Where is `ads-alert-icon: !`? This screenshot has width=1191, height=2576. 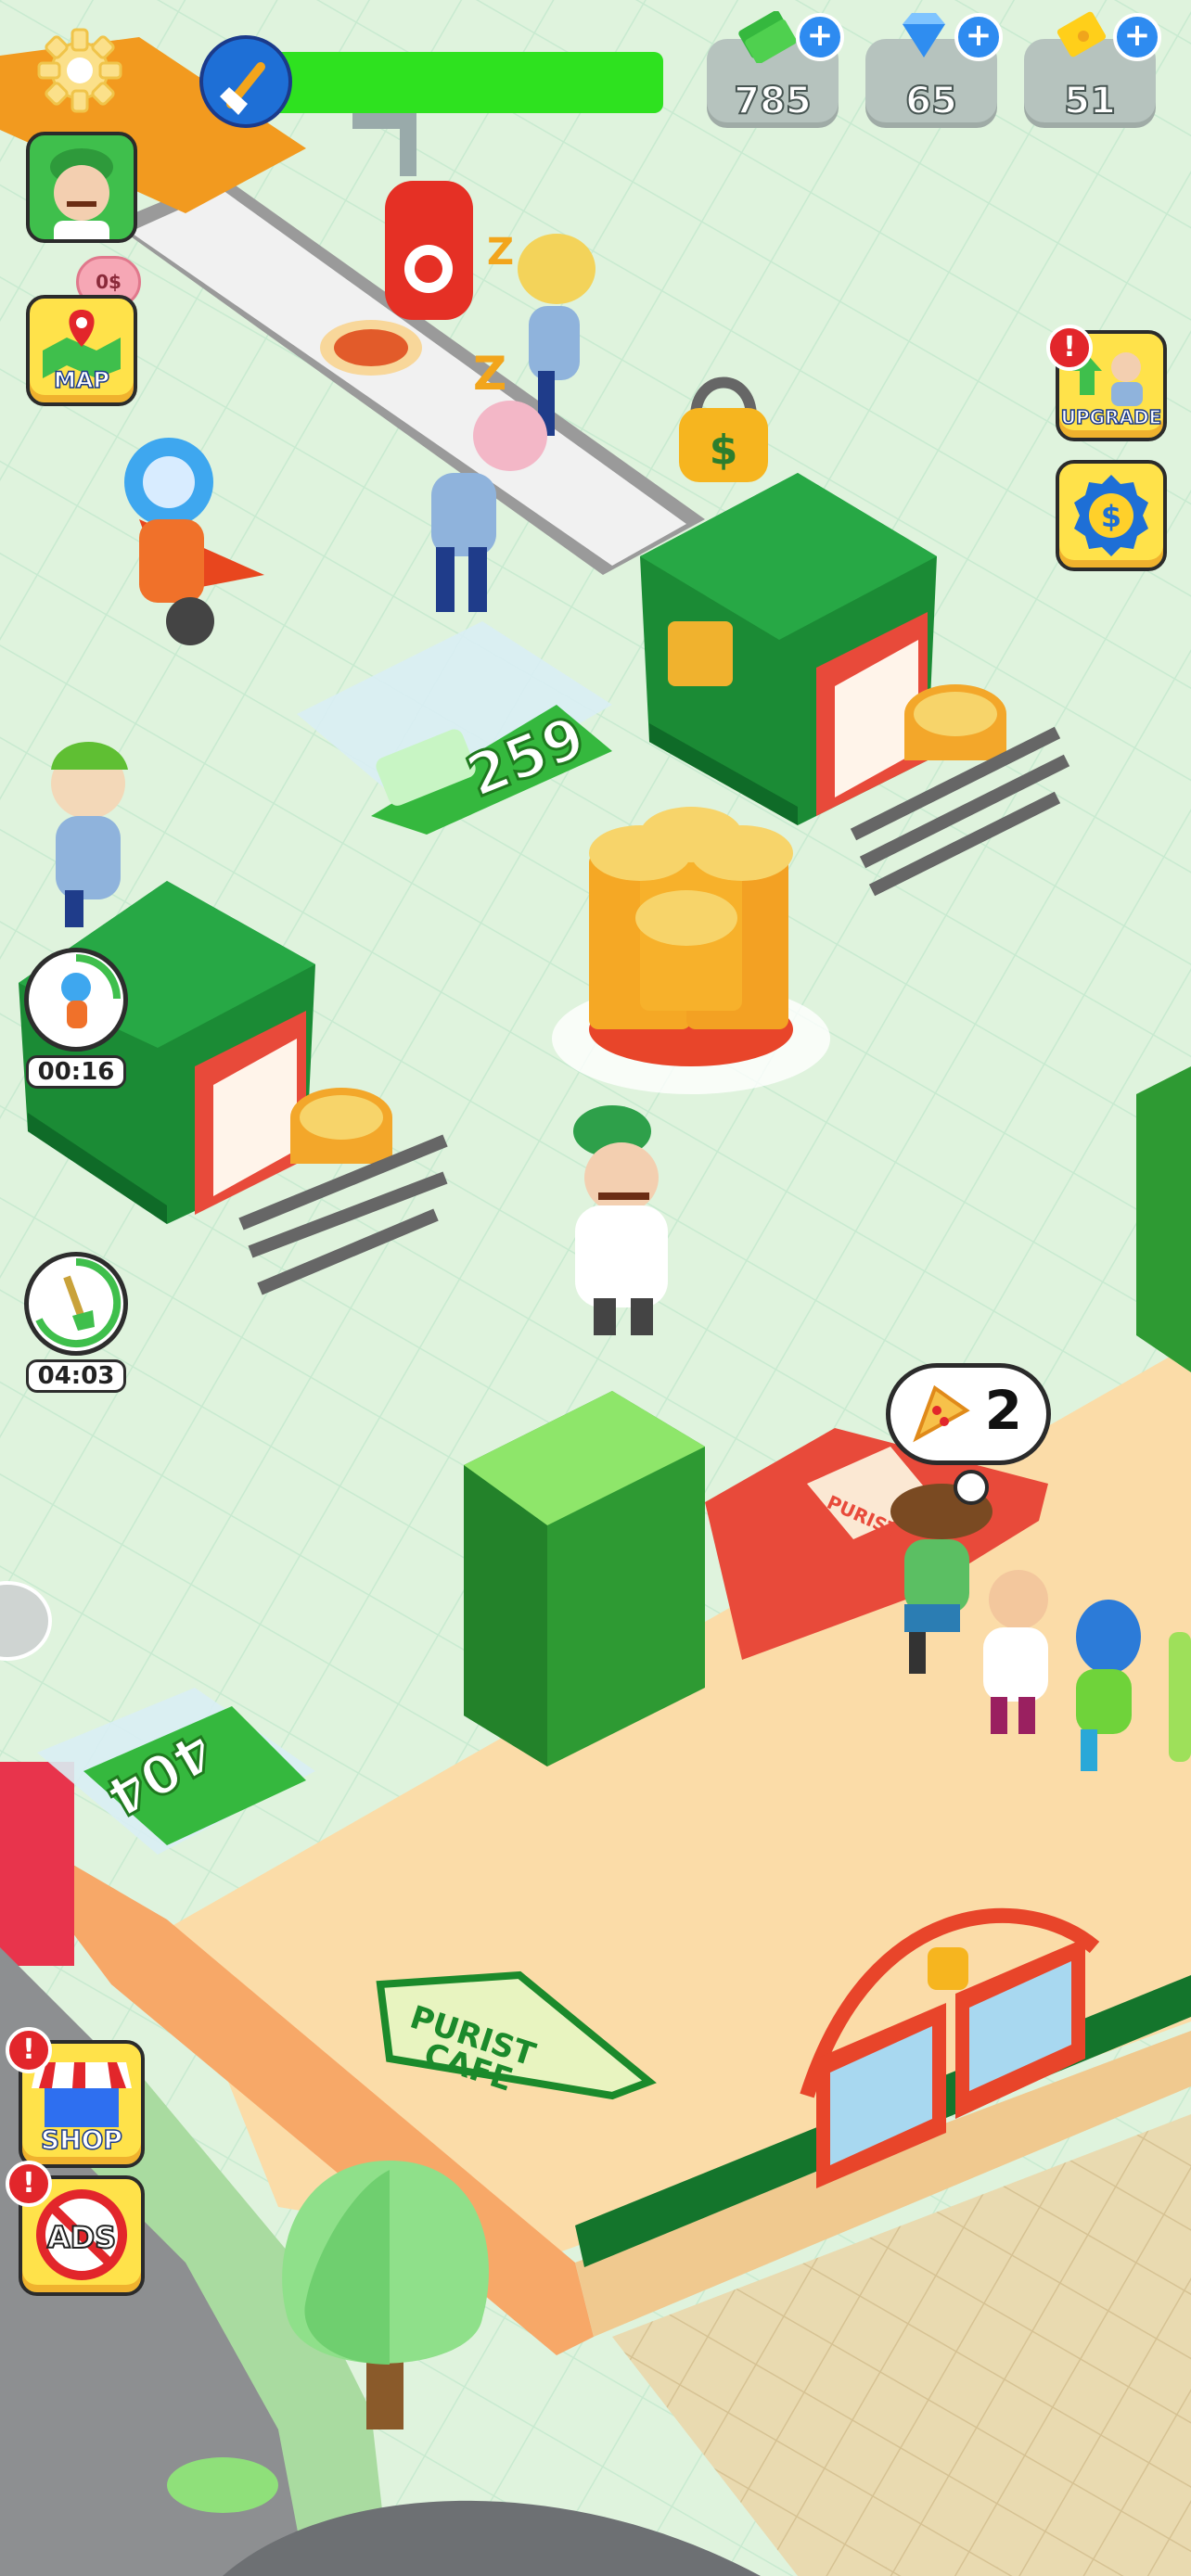
ads-alert-icon: ! is located at coordinates (29, 2184).